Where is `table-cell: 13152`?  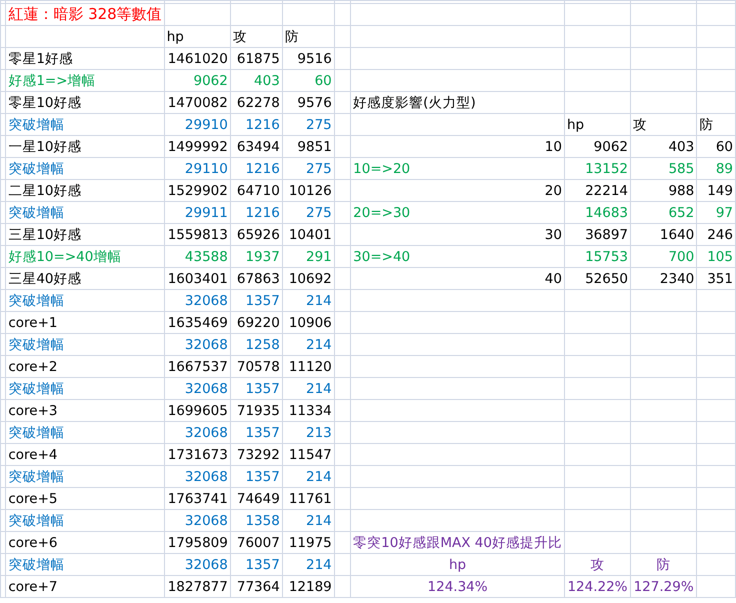 table-cell: 13152 is located at coordinates (606, 168).